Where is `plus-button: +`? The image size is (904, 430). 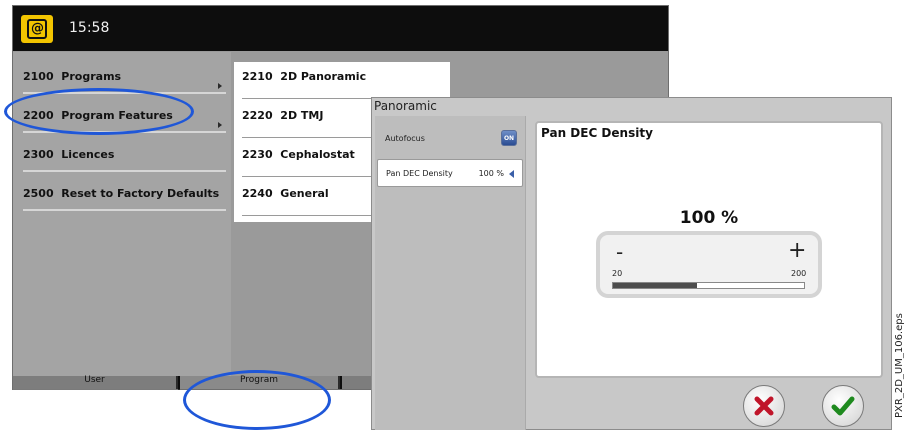
plus-button: + is located at coordinates (797, 250).